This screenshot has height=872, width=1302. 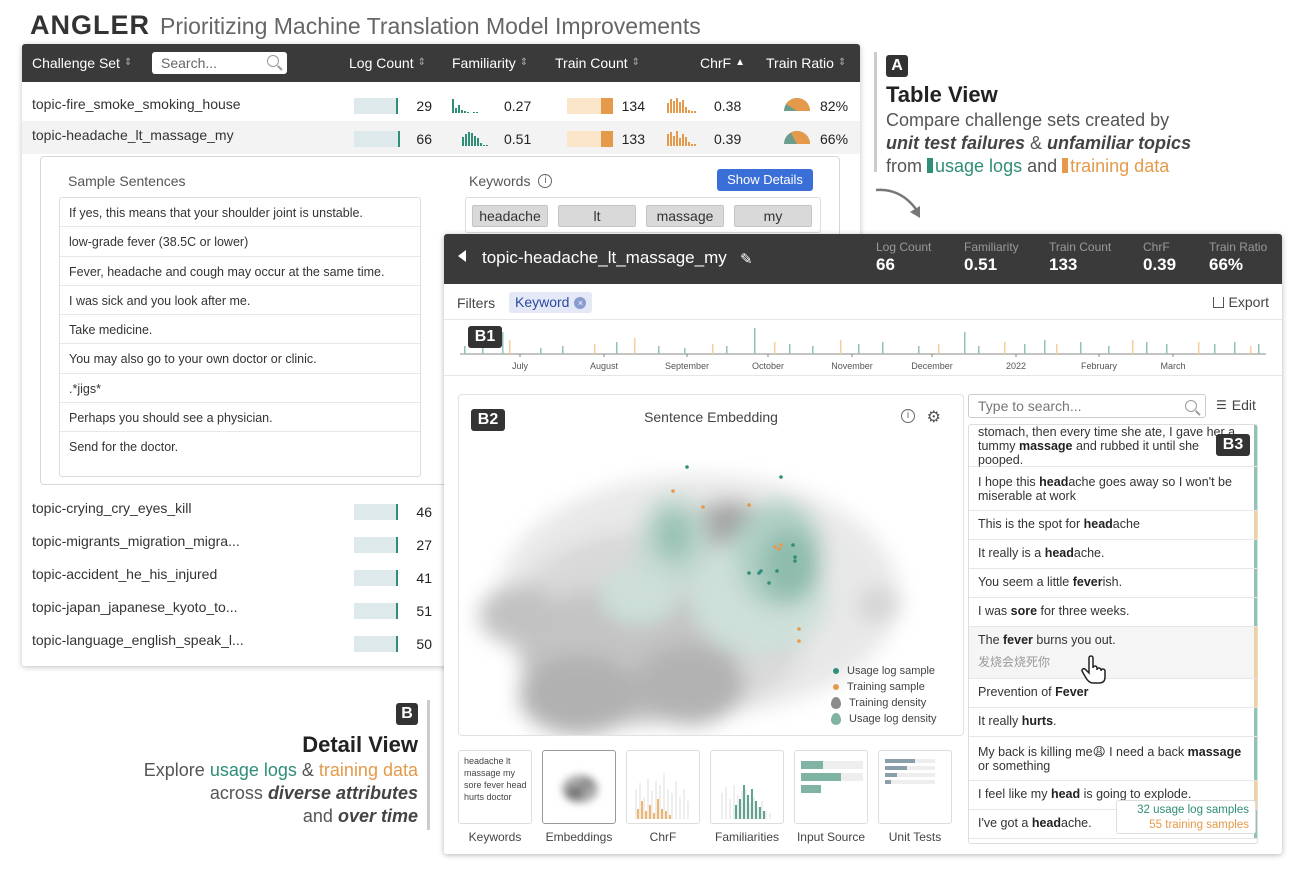 What do you see at coordinates (360, 816) in the screenshot?
I see `annotation-line: and over time` at bounding box center [360, 816].